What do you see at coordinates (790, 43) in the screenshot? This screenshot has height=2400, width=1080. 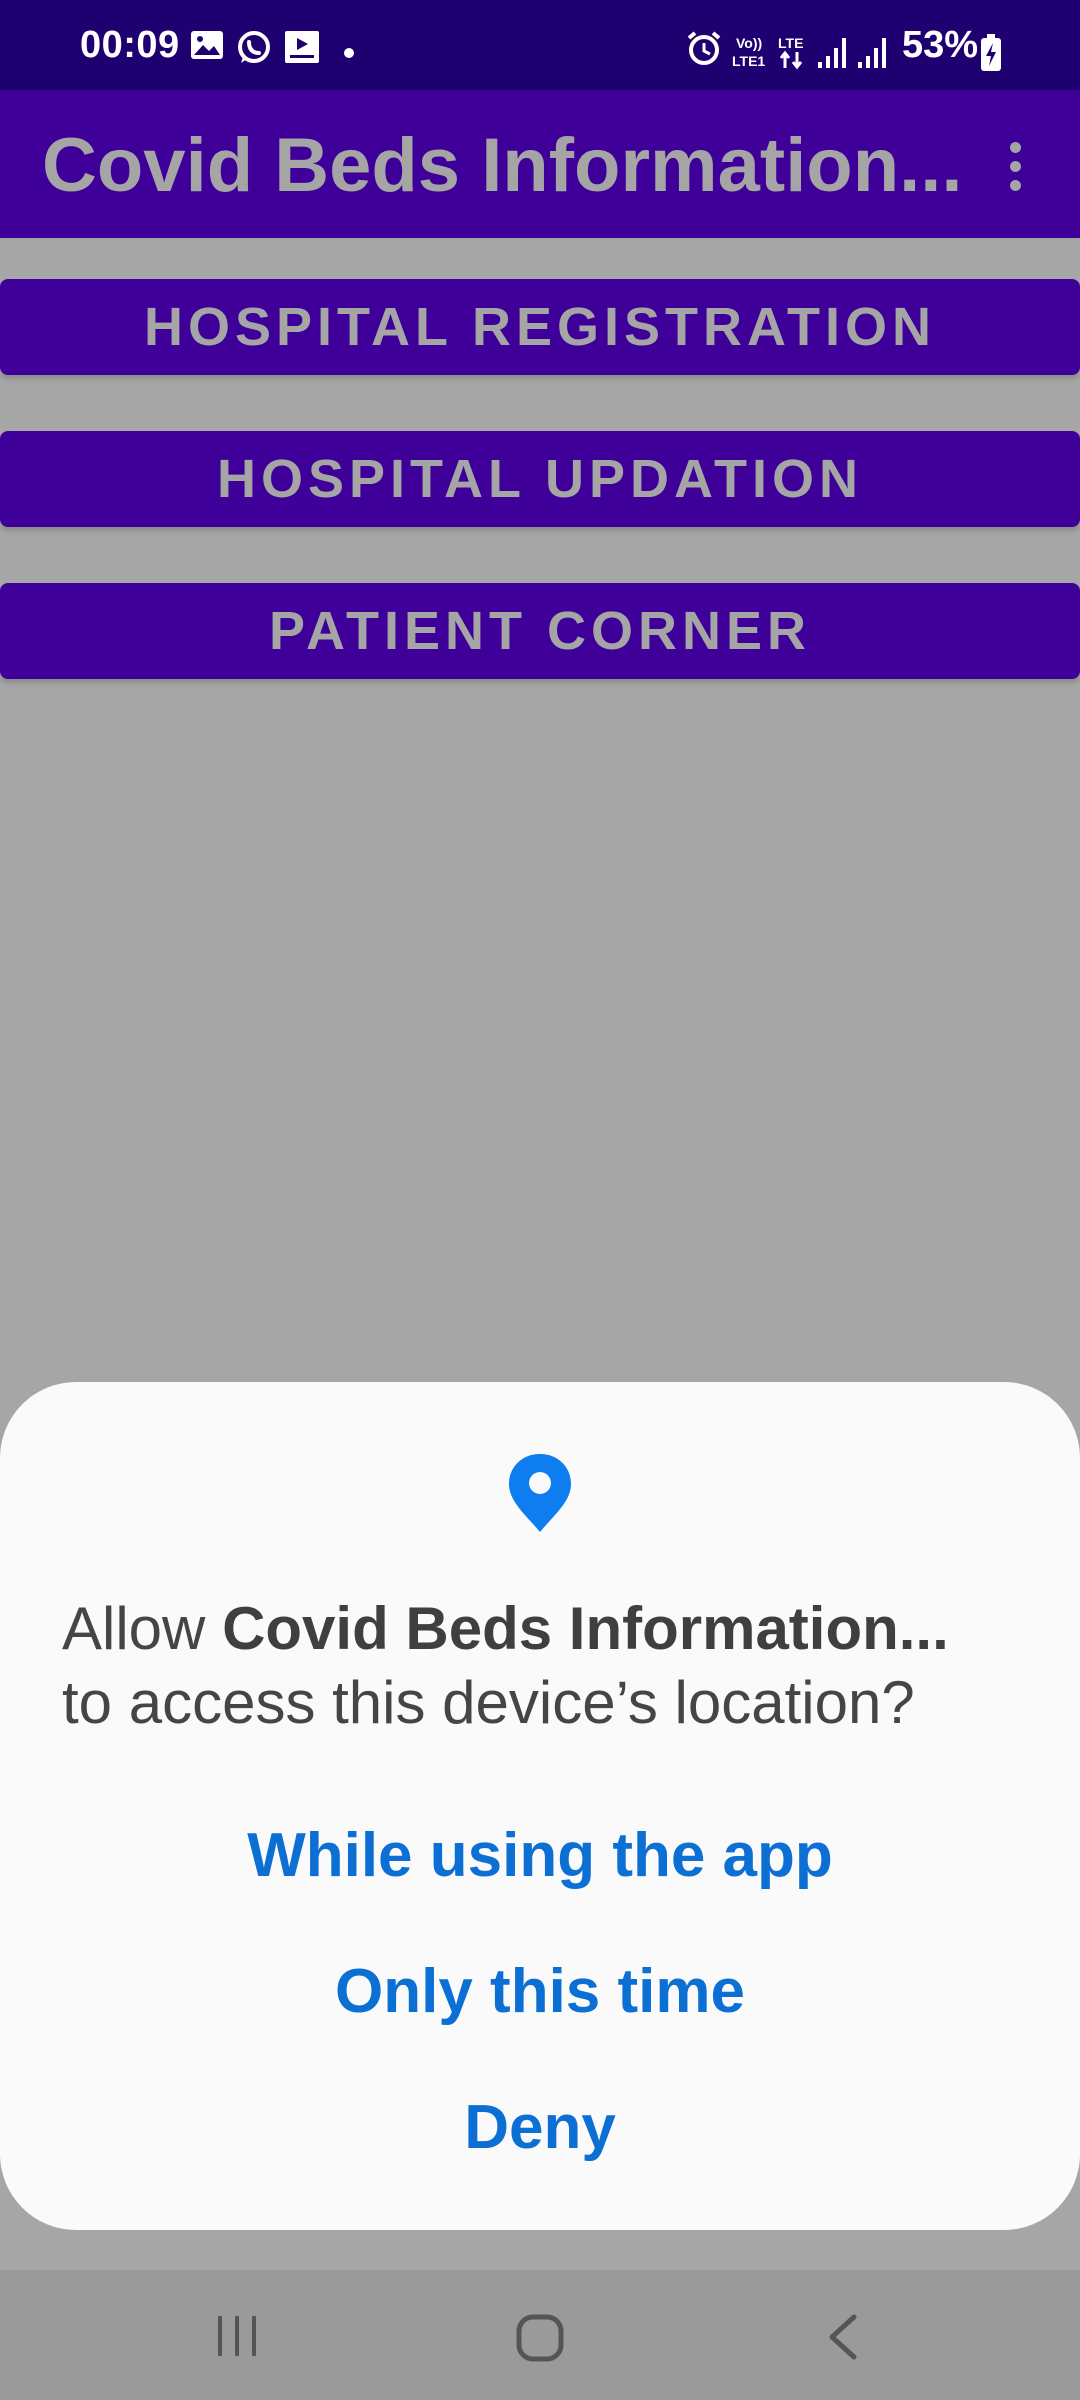 I see `svg-text: LTE` at bounding box center [790, 43].